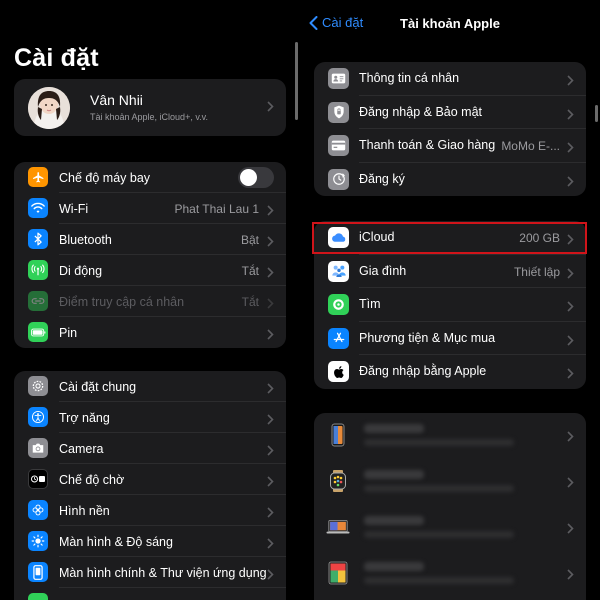  I want to click on settings-row-display-brightness: Màn hình & Độ sáng, so click(150, 541).